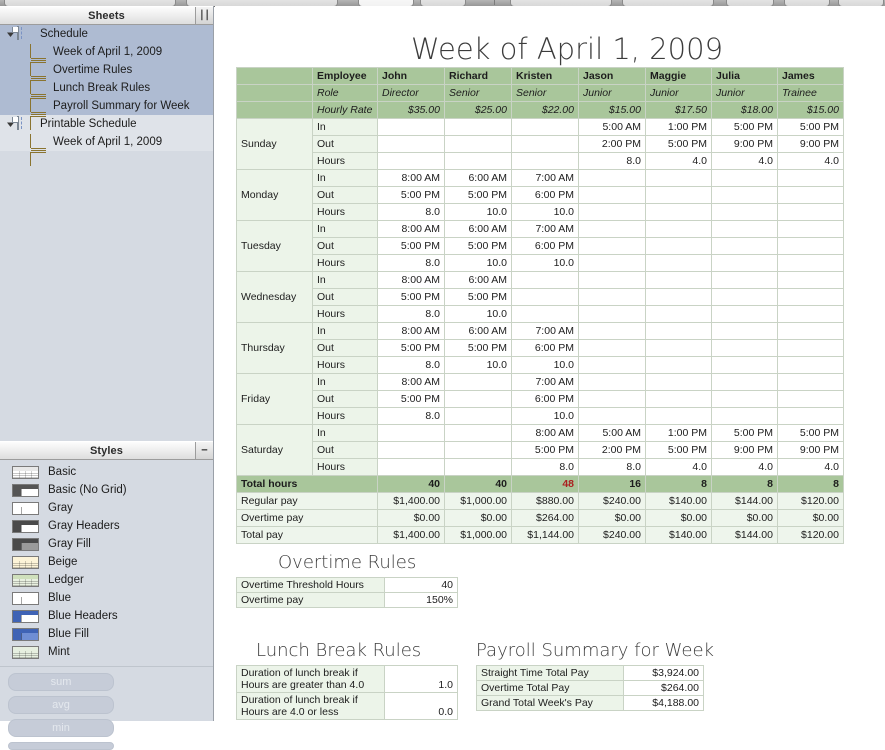 This screenshot has width=885, height=750. I want to click on employee-name-cell: Maggie, so click(678, 76).